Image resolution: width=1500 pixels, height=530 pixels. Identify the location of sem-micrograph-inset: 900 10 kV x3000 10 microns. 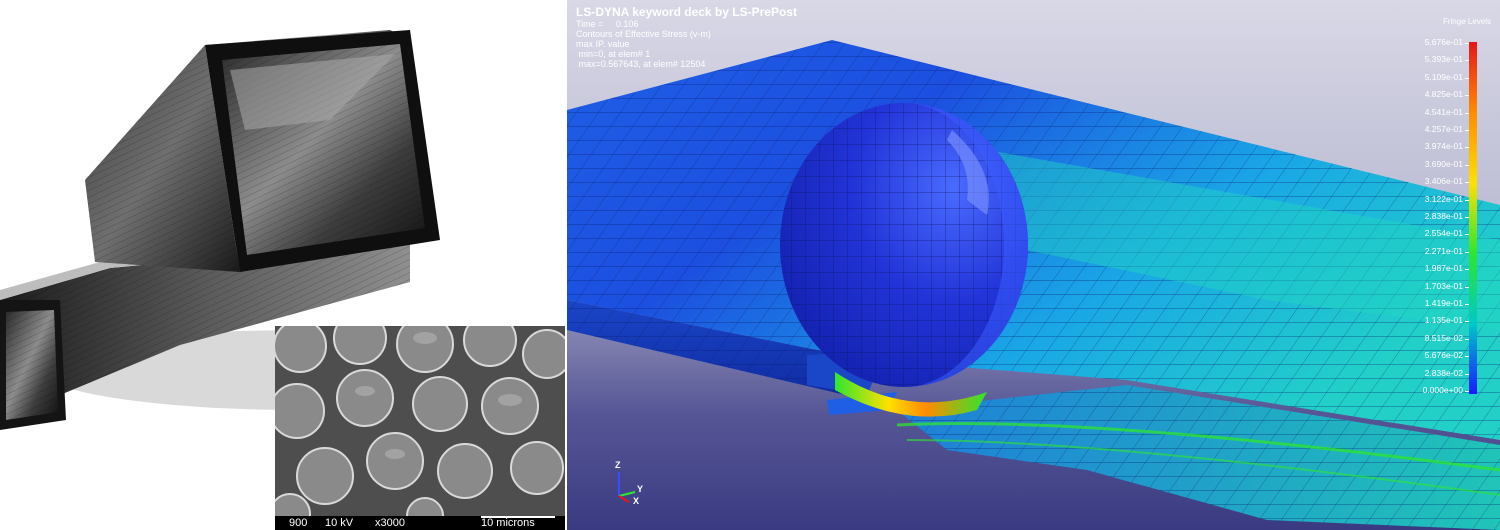
(420, 428).